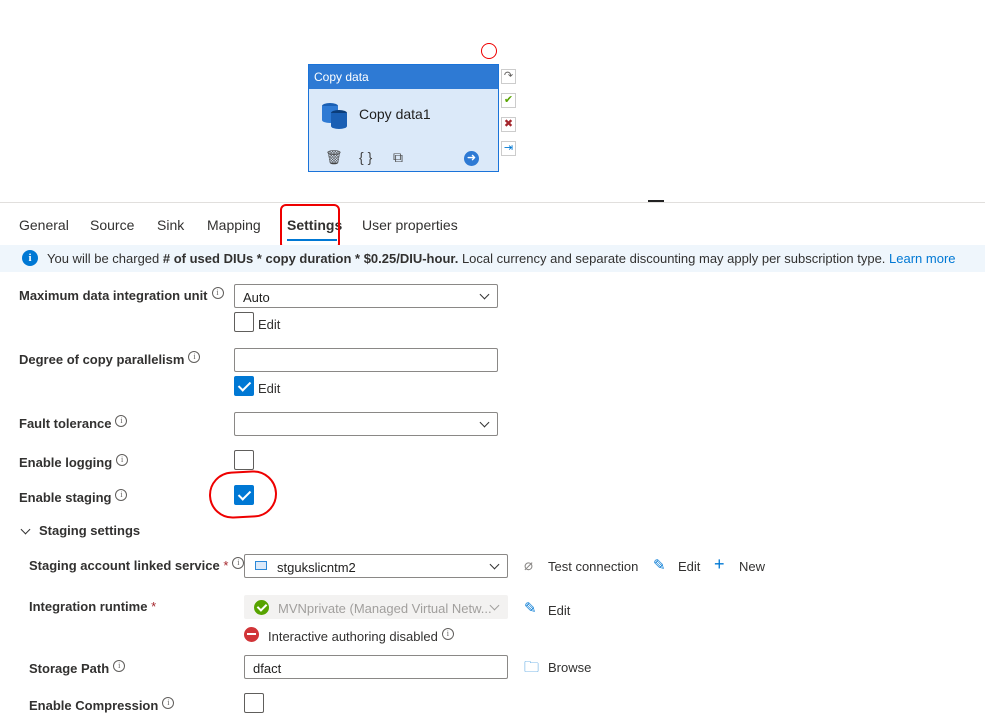  I want to click on parallelism-label: Degree of copy parallelism i, so click(110, 359).